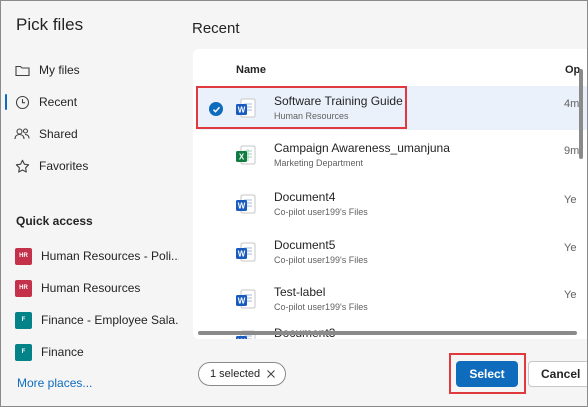 Image resolution: width=588 pixels, height=407 pixels. I want to click on file-opened: 9m, so click(572, 151).